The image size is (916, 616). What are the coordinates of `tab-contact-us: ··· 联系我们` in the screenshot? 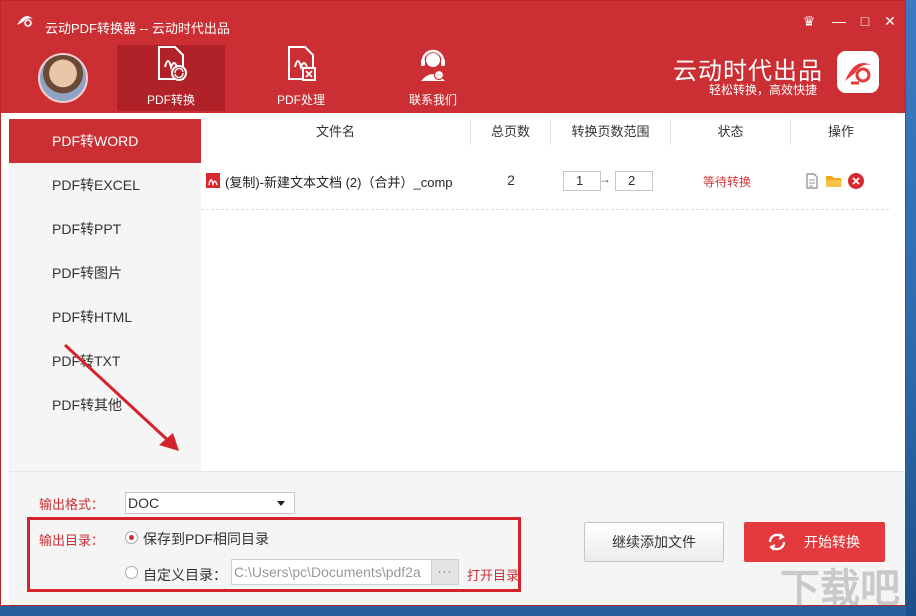 It's located at (433, 78).